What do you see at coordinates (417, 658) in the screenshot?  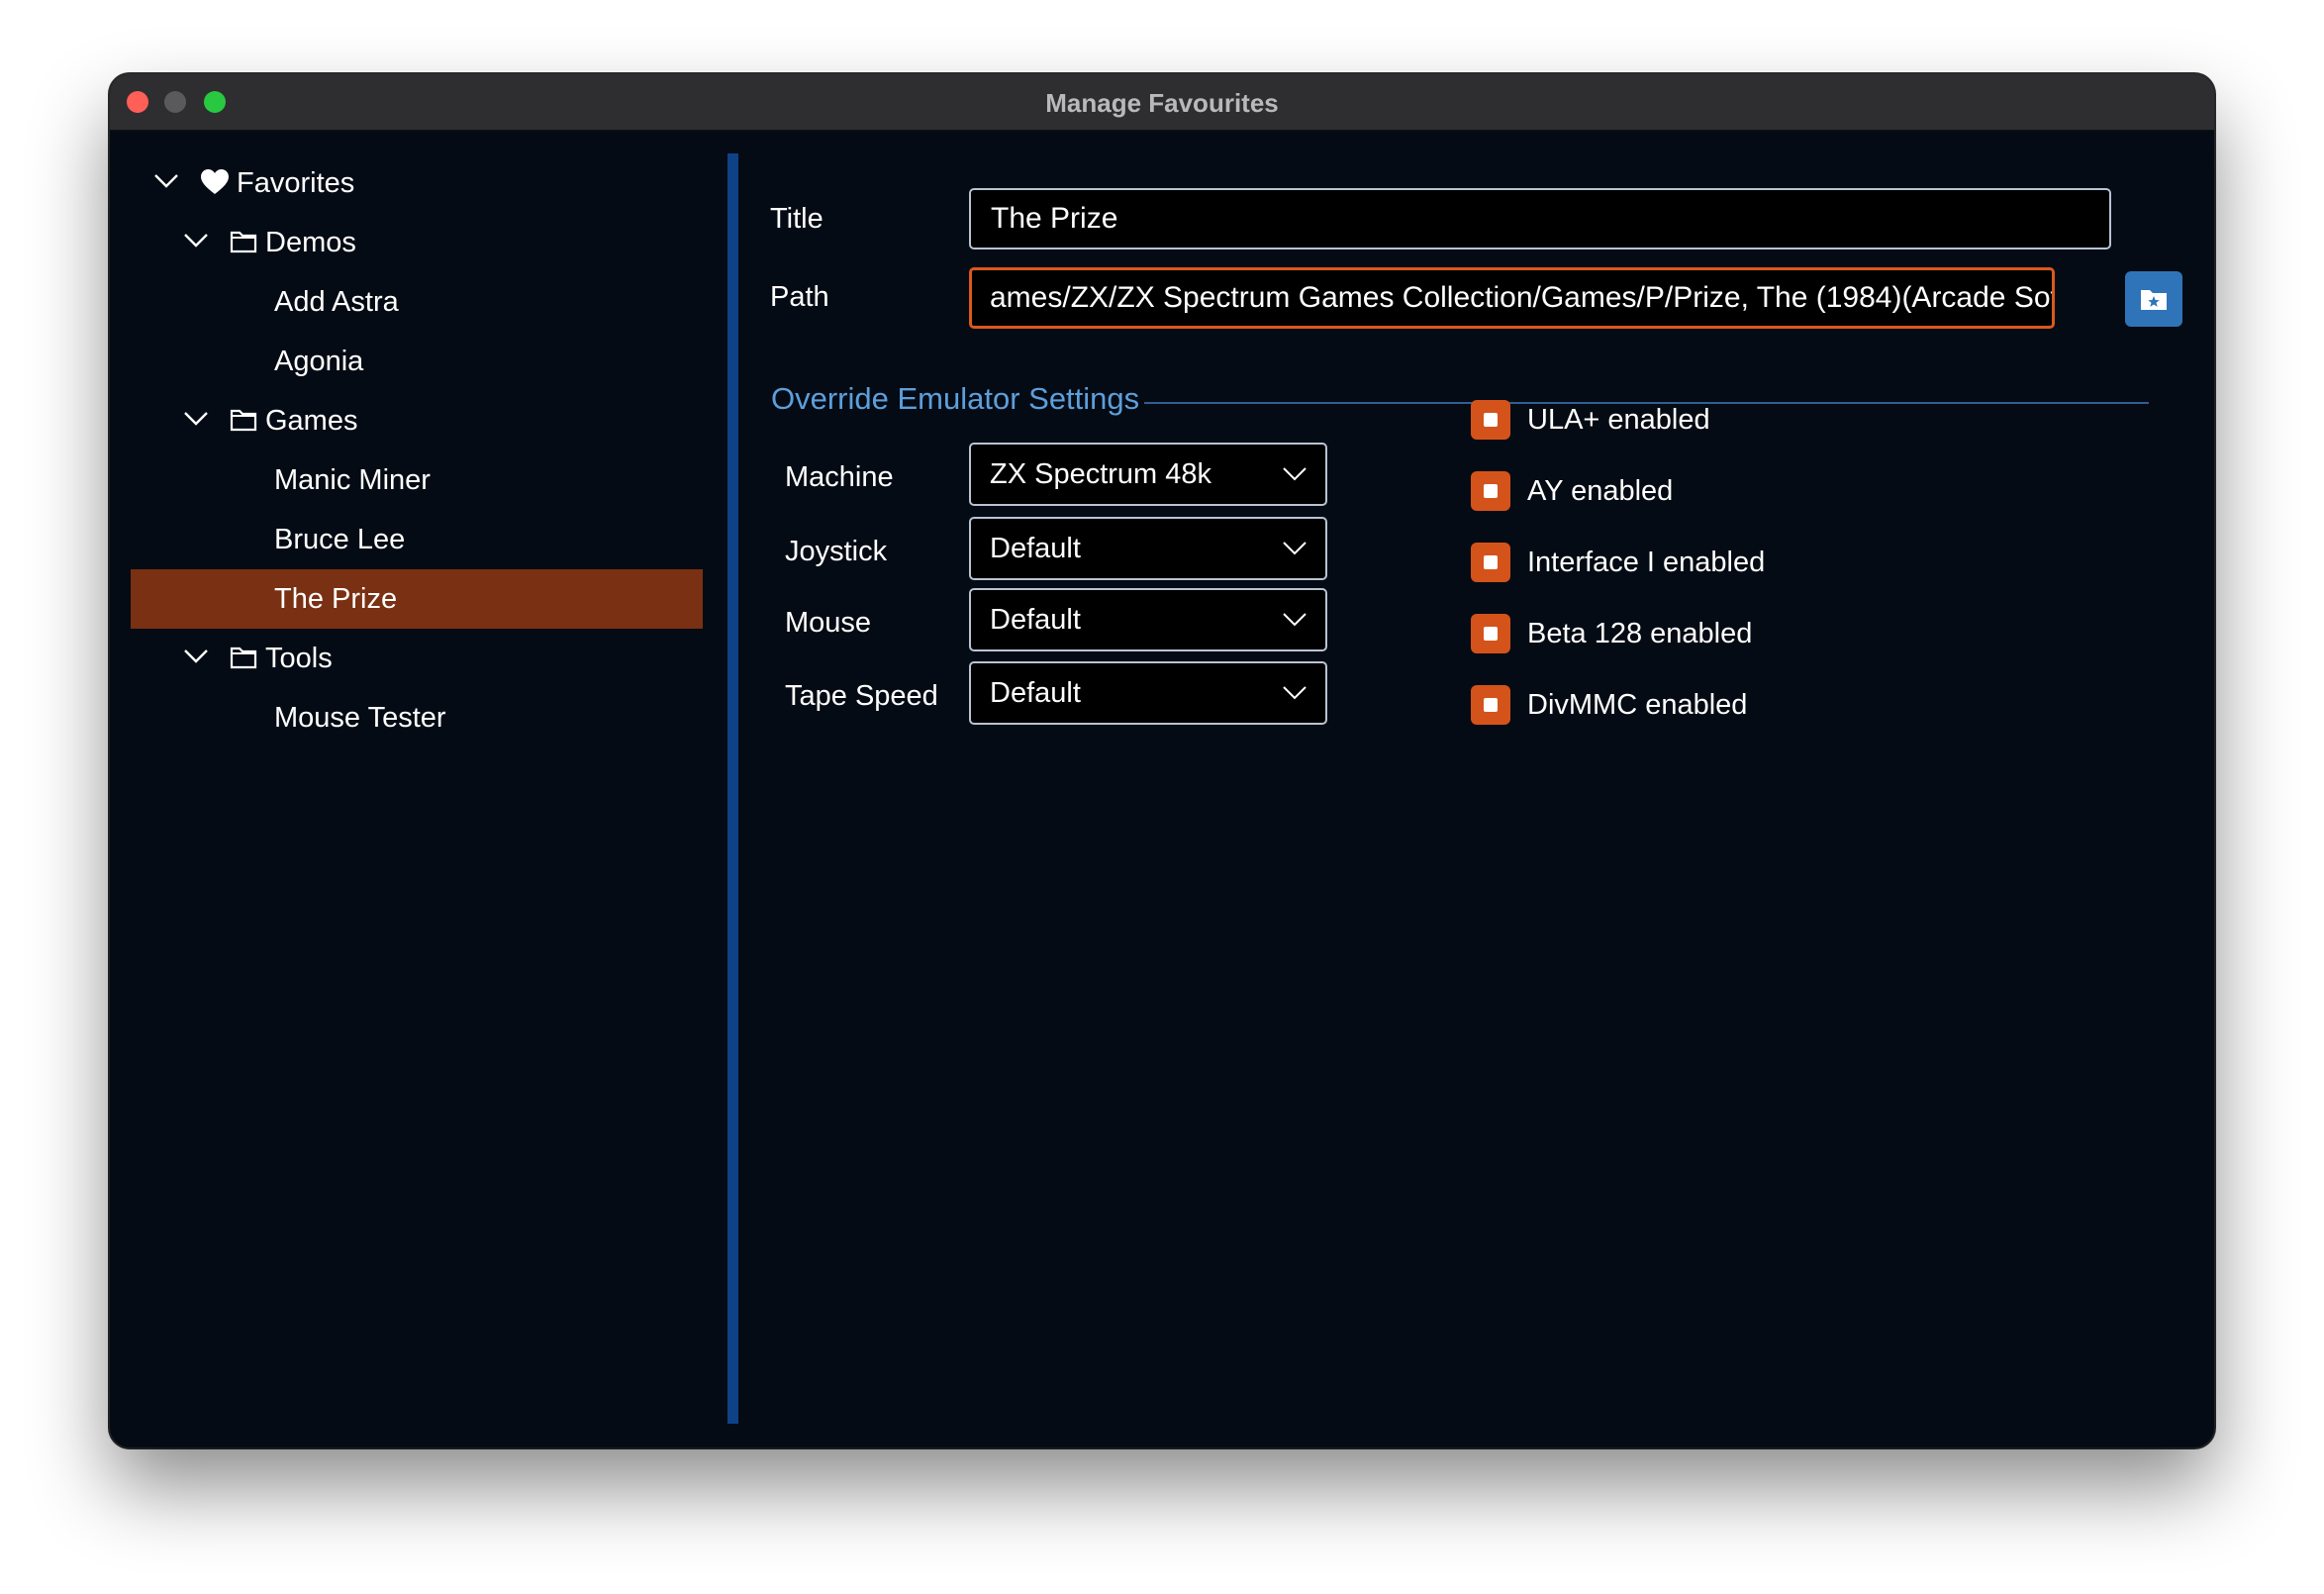 I see `tree-folder-tools: Tools` at bounding box center [417, 658].